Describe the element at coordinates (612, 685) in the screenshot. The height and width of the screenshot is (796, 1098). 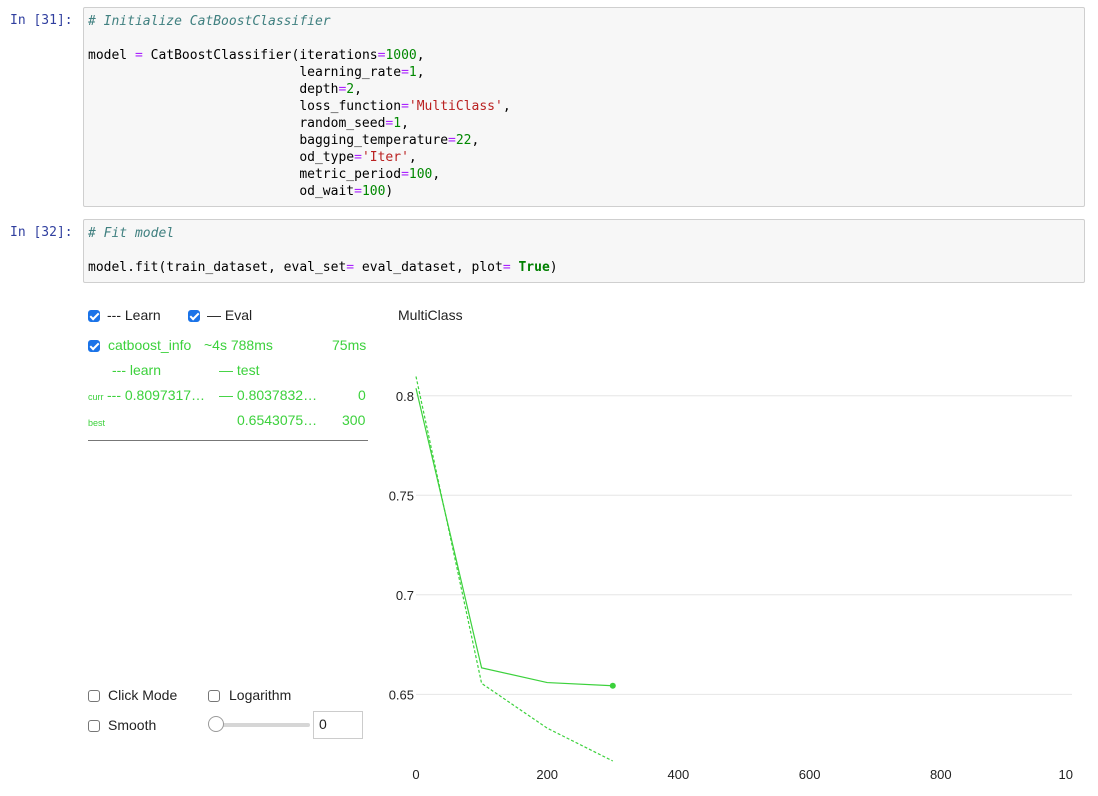
I see `best-point-marker` at that location.